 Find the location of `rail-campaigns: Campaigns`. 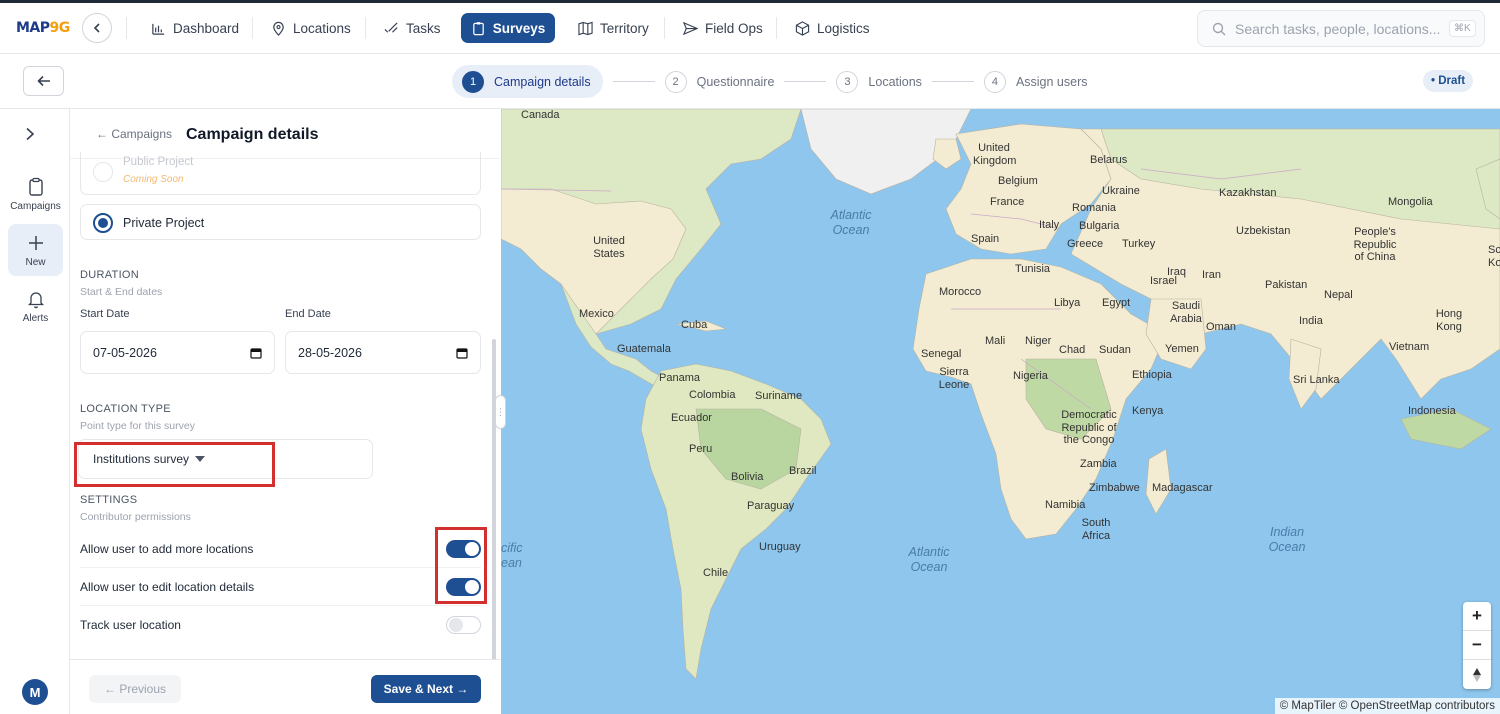

rail-campaigns: Campaigns is located at coordinates (35, 194).